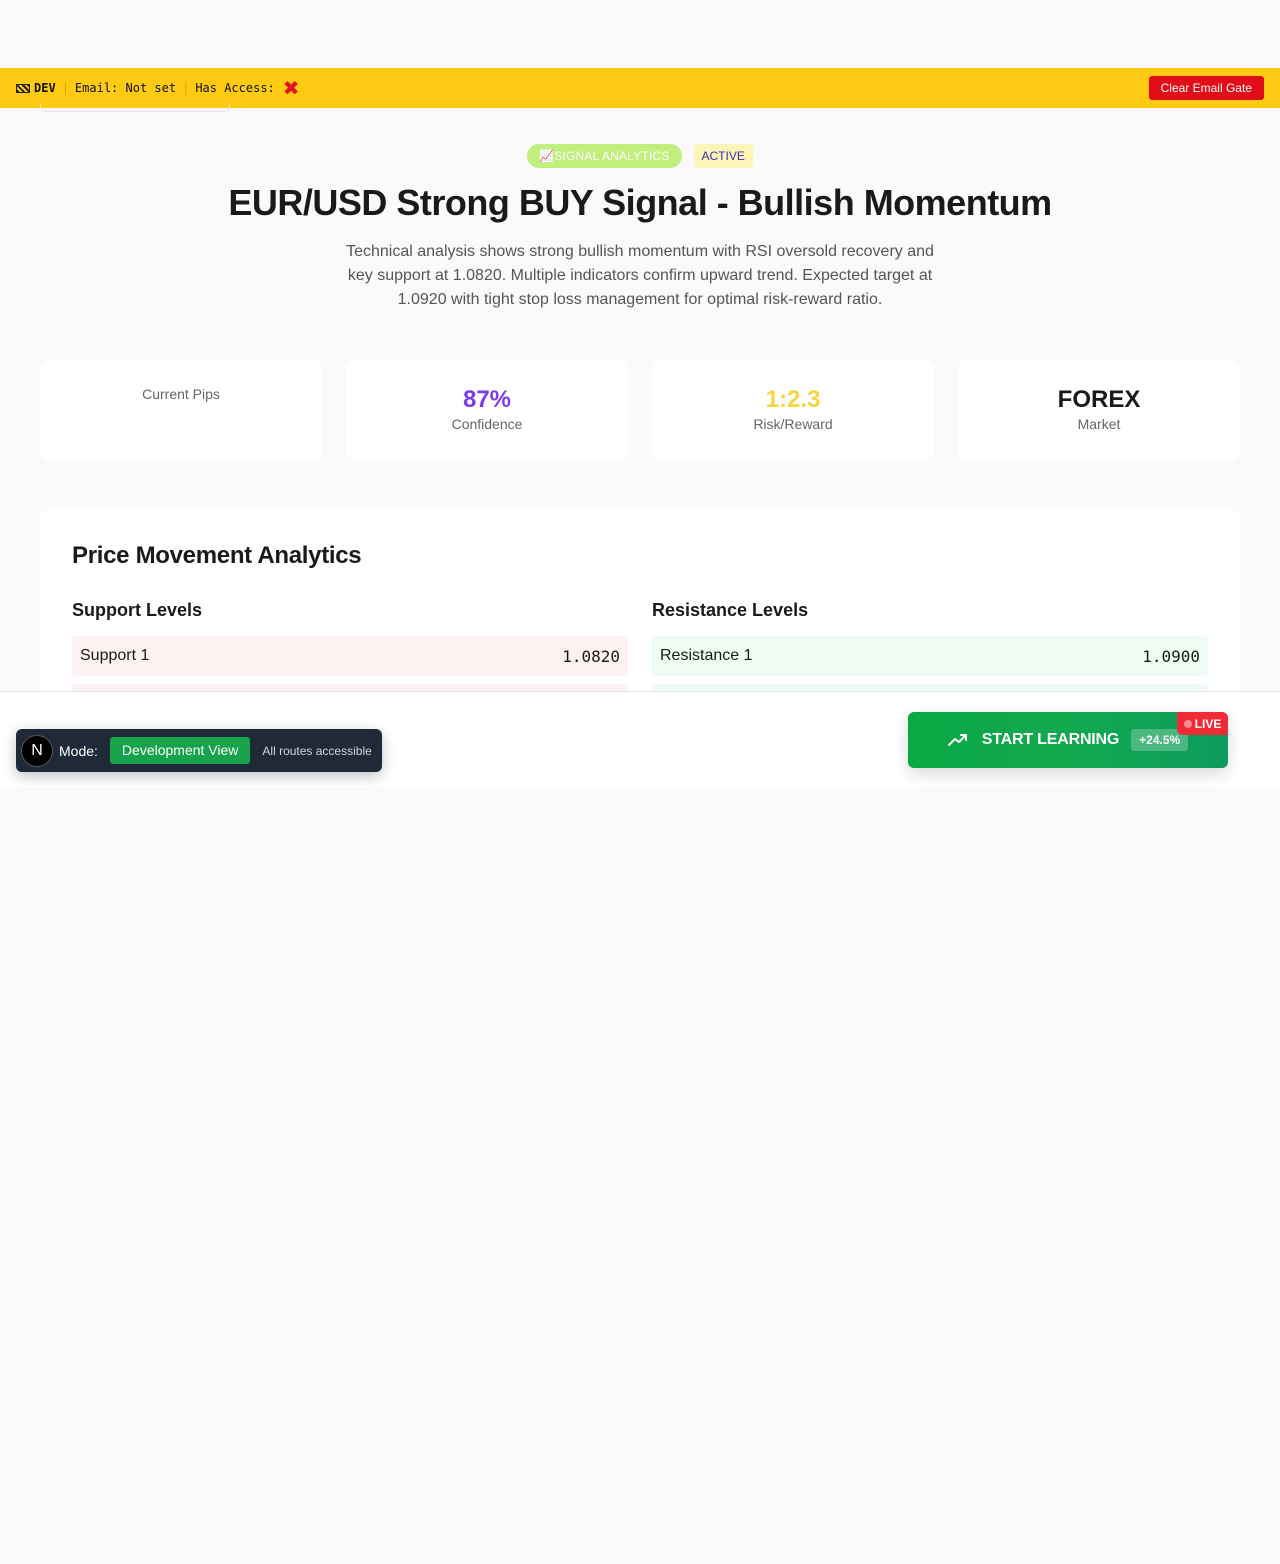 This screenshot has height=1564, width=1280. What do you see at coordinates (181, 410) in the screenshot?
I see `stat-card-current-pips: Current Pips` at bounding box center [181, 410].